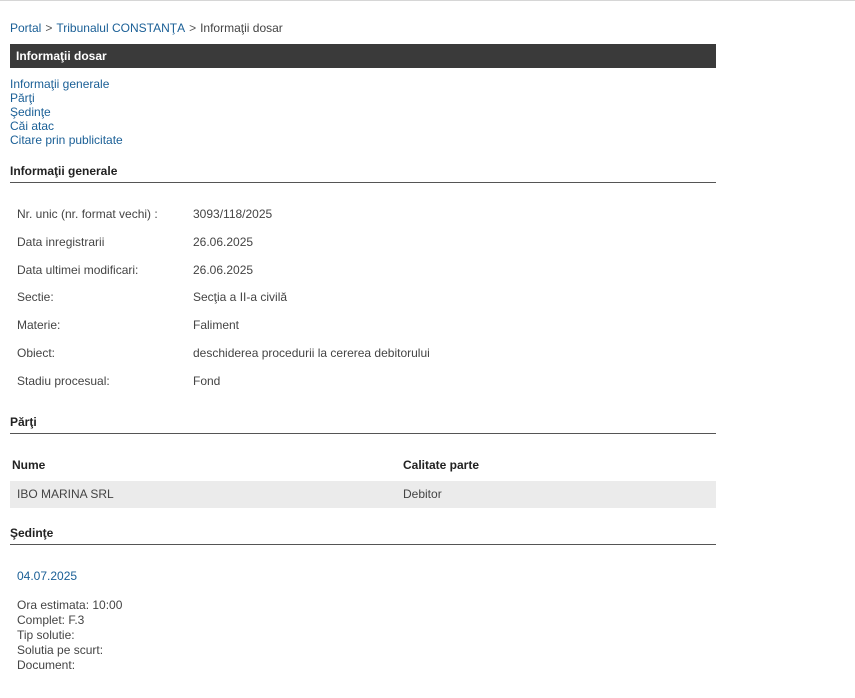  I want to click on page-title-bar: Informaţii dosar, so click(363, 56).